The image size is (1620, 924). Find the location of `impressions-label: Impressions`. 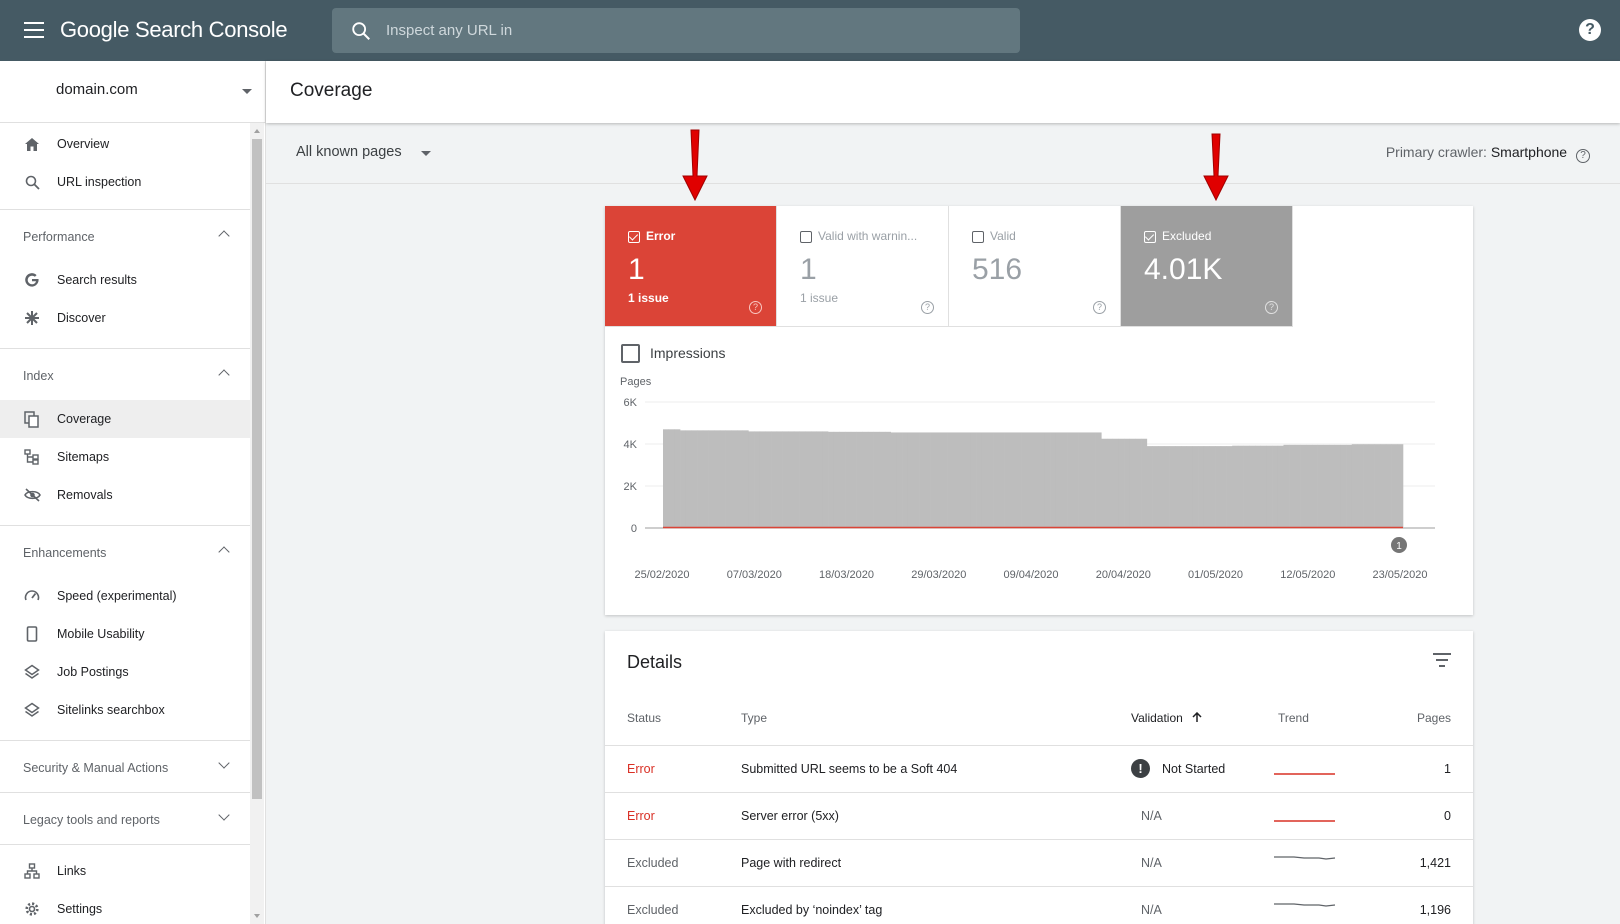

impressions-label: Impressions is located at coordinates (688, 353).